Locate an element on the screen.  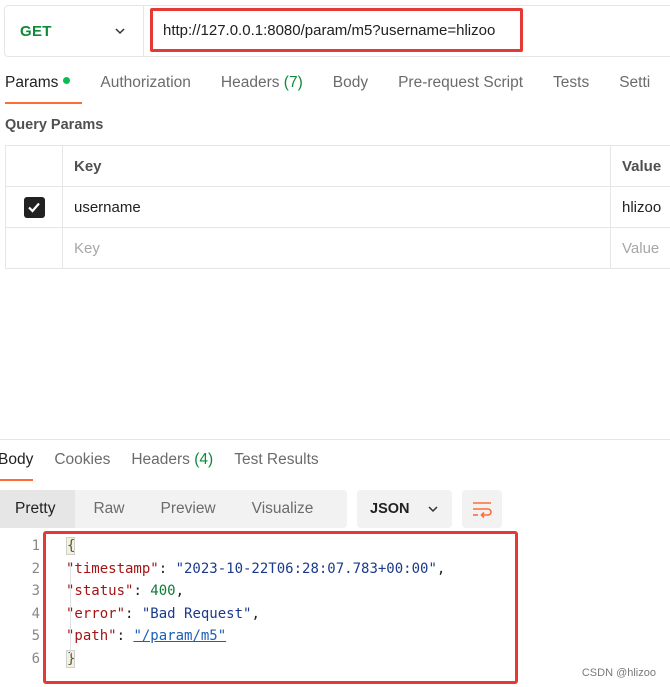
wrap-lines-icon is located at coordinates (482, 510).